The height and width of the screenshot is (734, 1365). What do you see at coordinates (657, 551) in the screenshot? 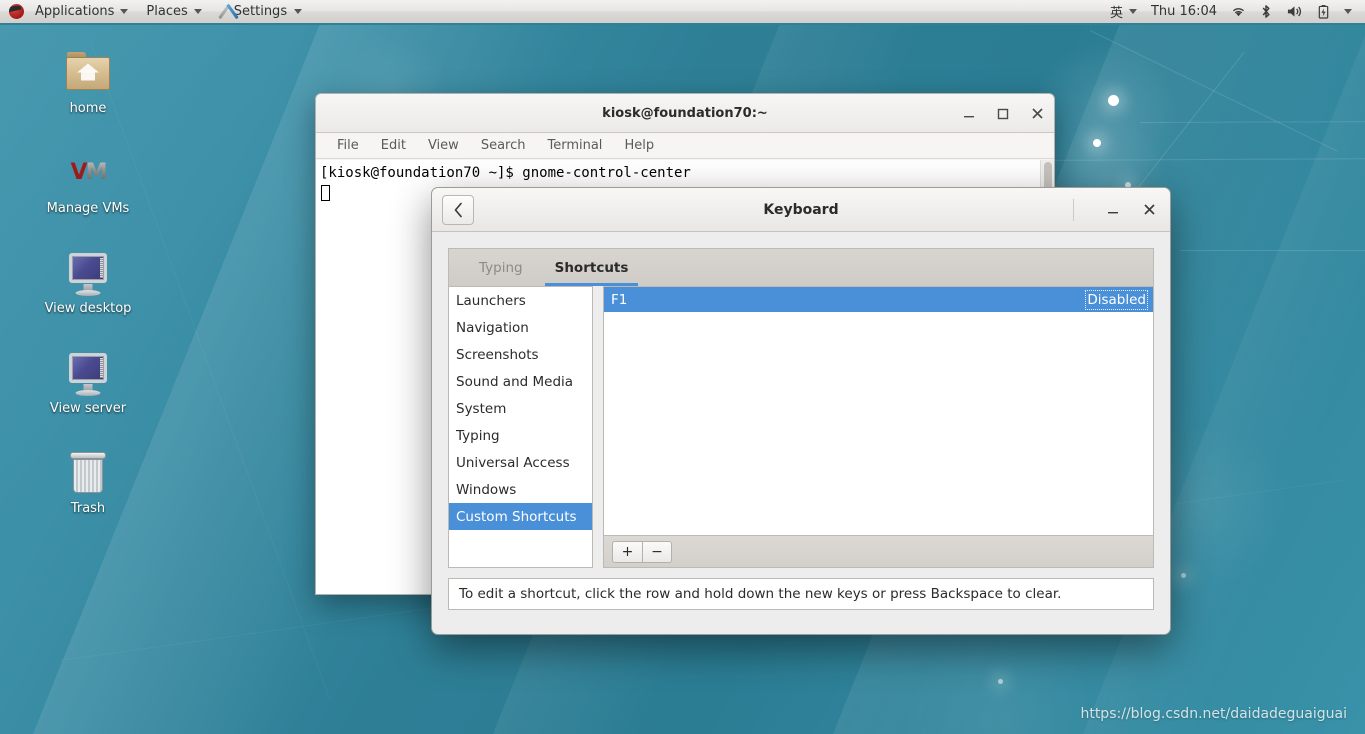
I see `remove-shortcut-button: −` at bounding box center [657, 551].